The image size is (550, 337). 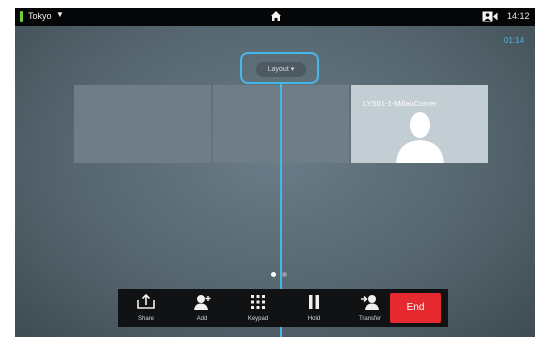 What do you see at coordinates (21, 16) in the screenshot?
I see `signal-indicator` at bounding box center [21, 16].